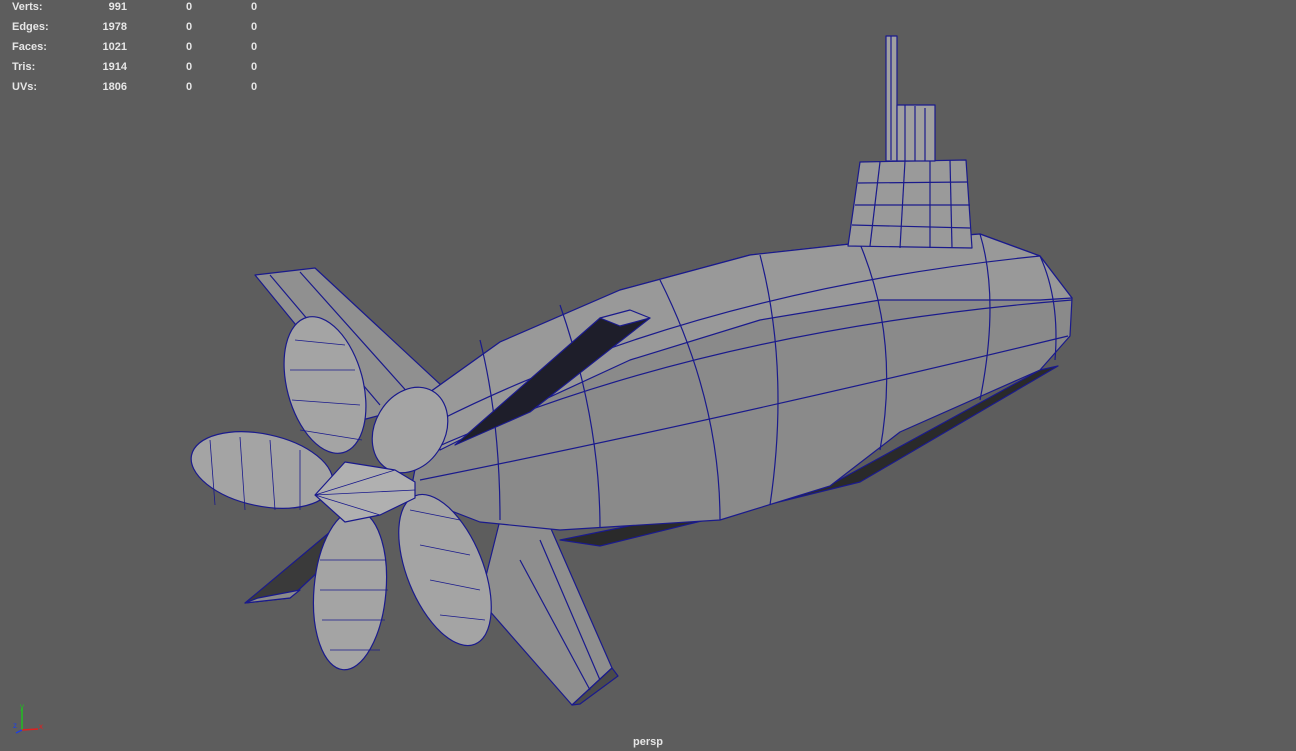 This screenshot has width=1296, height=751. I want to click on hud-row-tris: Tris: 1914 0 0, so click(135, 67).